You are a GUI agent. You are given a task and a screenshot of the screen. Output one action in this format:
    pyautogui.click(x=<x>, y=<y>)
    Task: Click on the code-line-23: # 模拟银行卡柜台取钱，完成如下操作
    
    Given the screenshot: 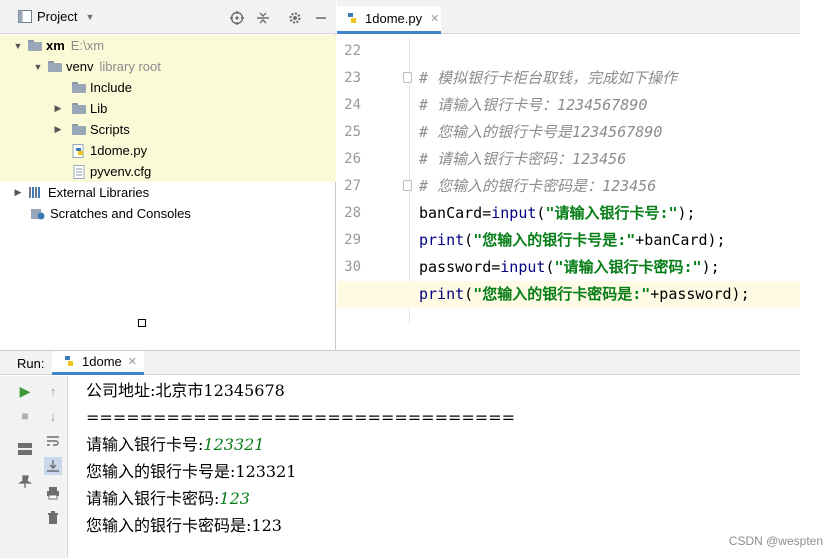 What is the action you would take?
    pyautogui.click(x=548, y=78)
    